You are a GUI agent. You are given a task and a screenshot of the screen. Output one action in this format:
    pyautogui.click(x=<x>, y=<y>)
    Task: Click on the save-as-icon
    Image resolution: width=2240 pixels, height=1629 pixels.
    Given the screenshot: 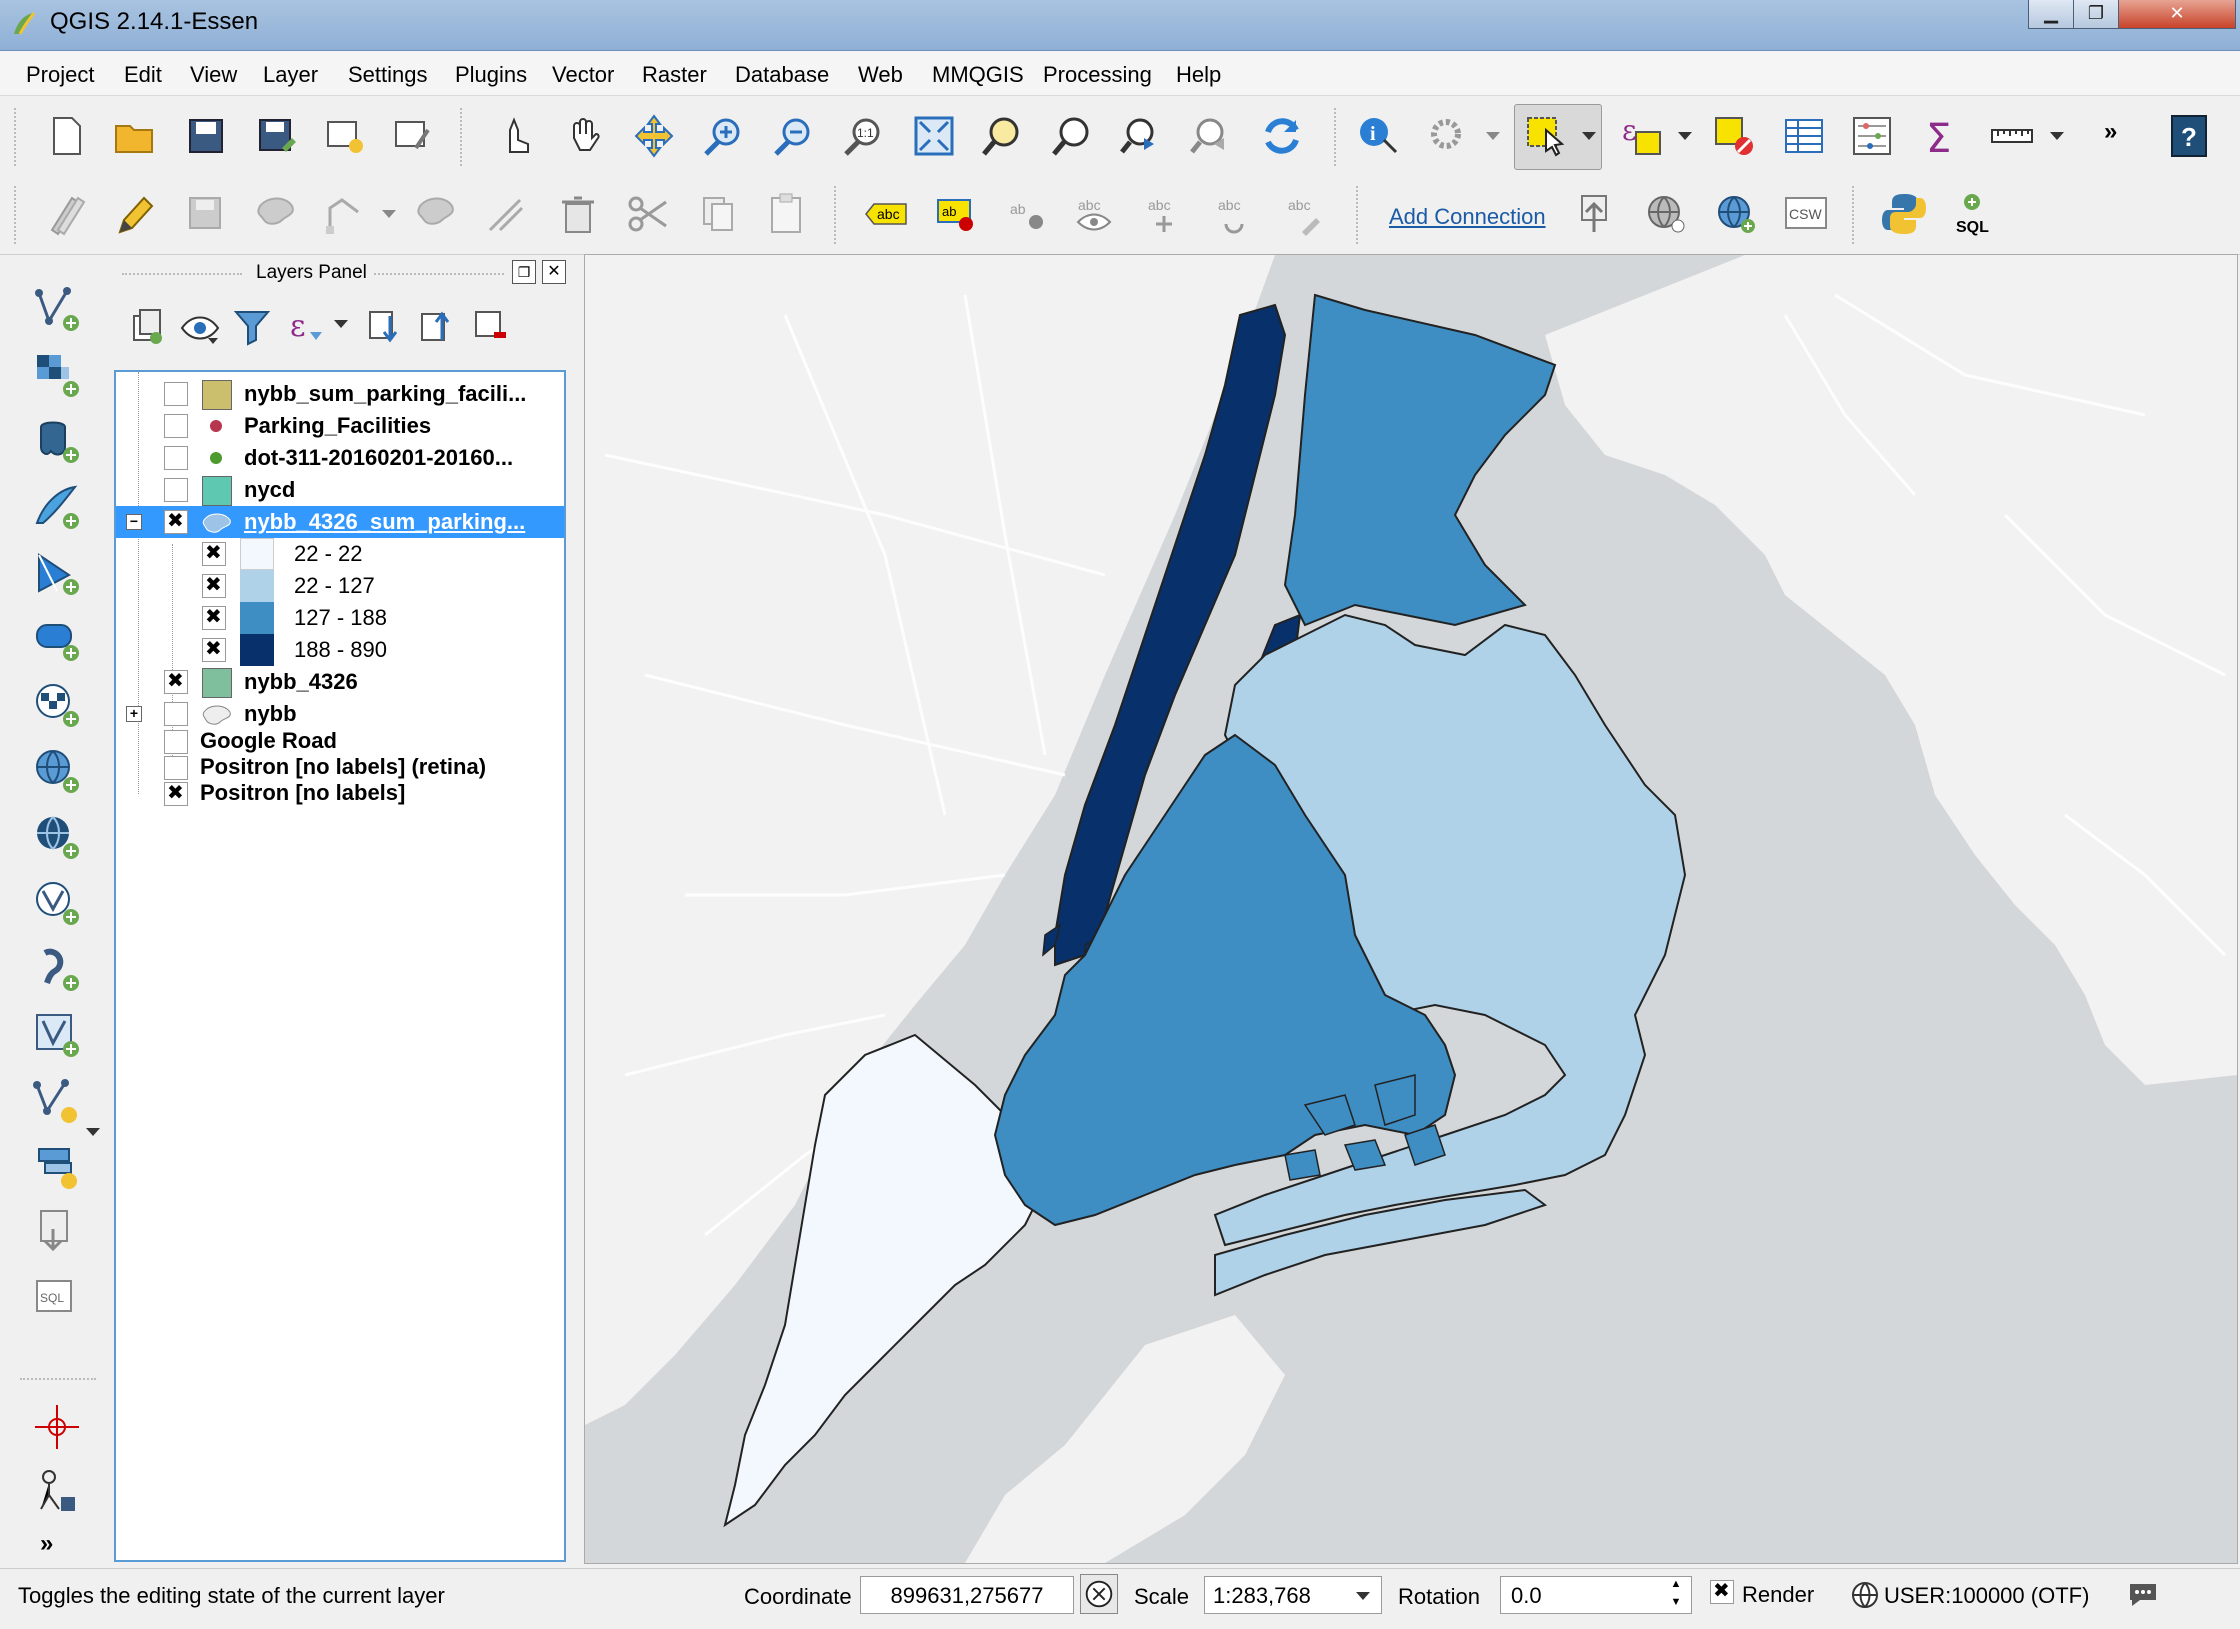 What is the action you would take?
    pyautogui.click(x=276, y=136)
    